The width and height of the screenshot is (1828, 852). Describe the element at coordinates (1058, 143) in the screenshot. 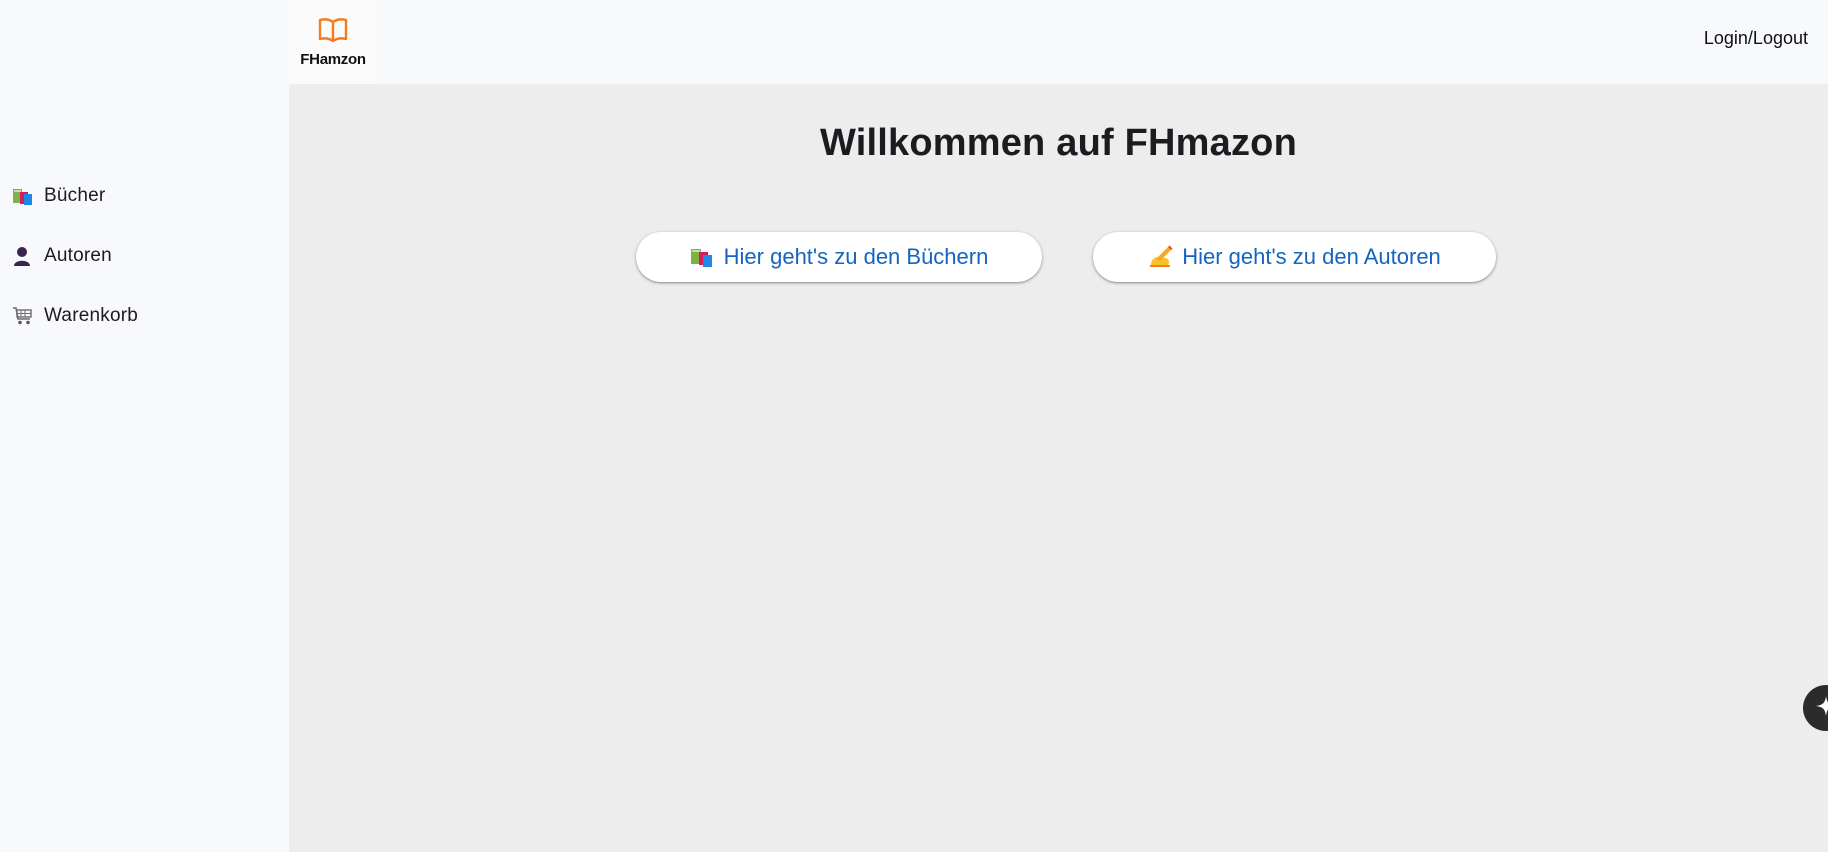

I see `page-title: Willkommen auf FHmazon` at that location.